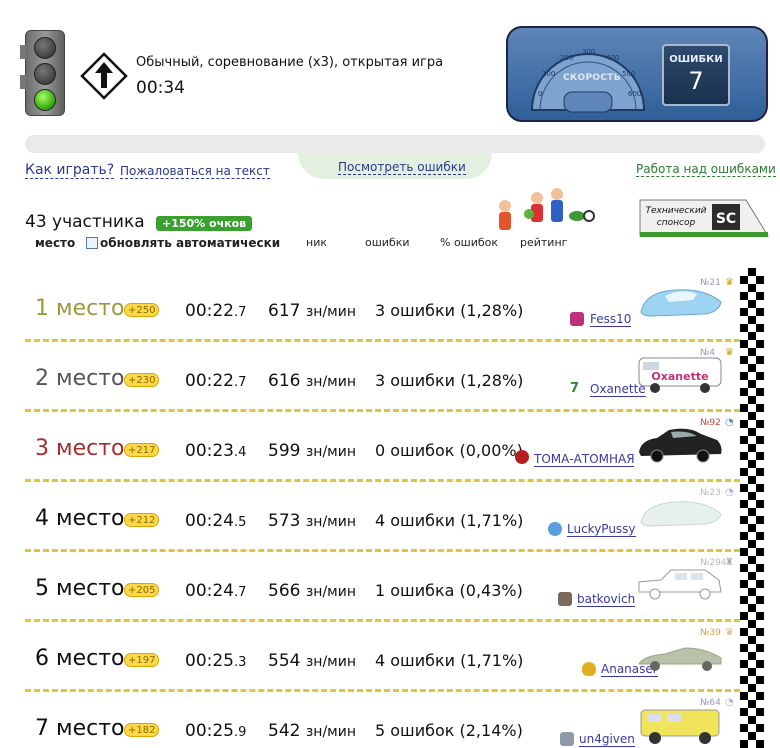  Describe the element at coordinates (142, 730) in the screenshot. I see `points-badge: +182` at that location.